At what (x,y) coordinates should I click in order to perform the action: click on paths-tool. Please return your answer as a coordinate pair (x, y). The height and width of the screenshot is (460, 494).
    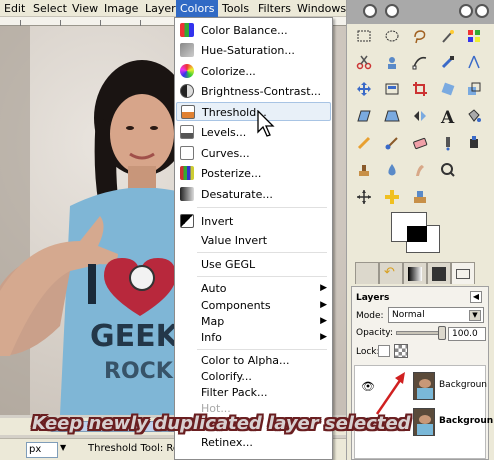
    Looking at the image, I should click on (420, 62).